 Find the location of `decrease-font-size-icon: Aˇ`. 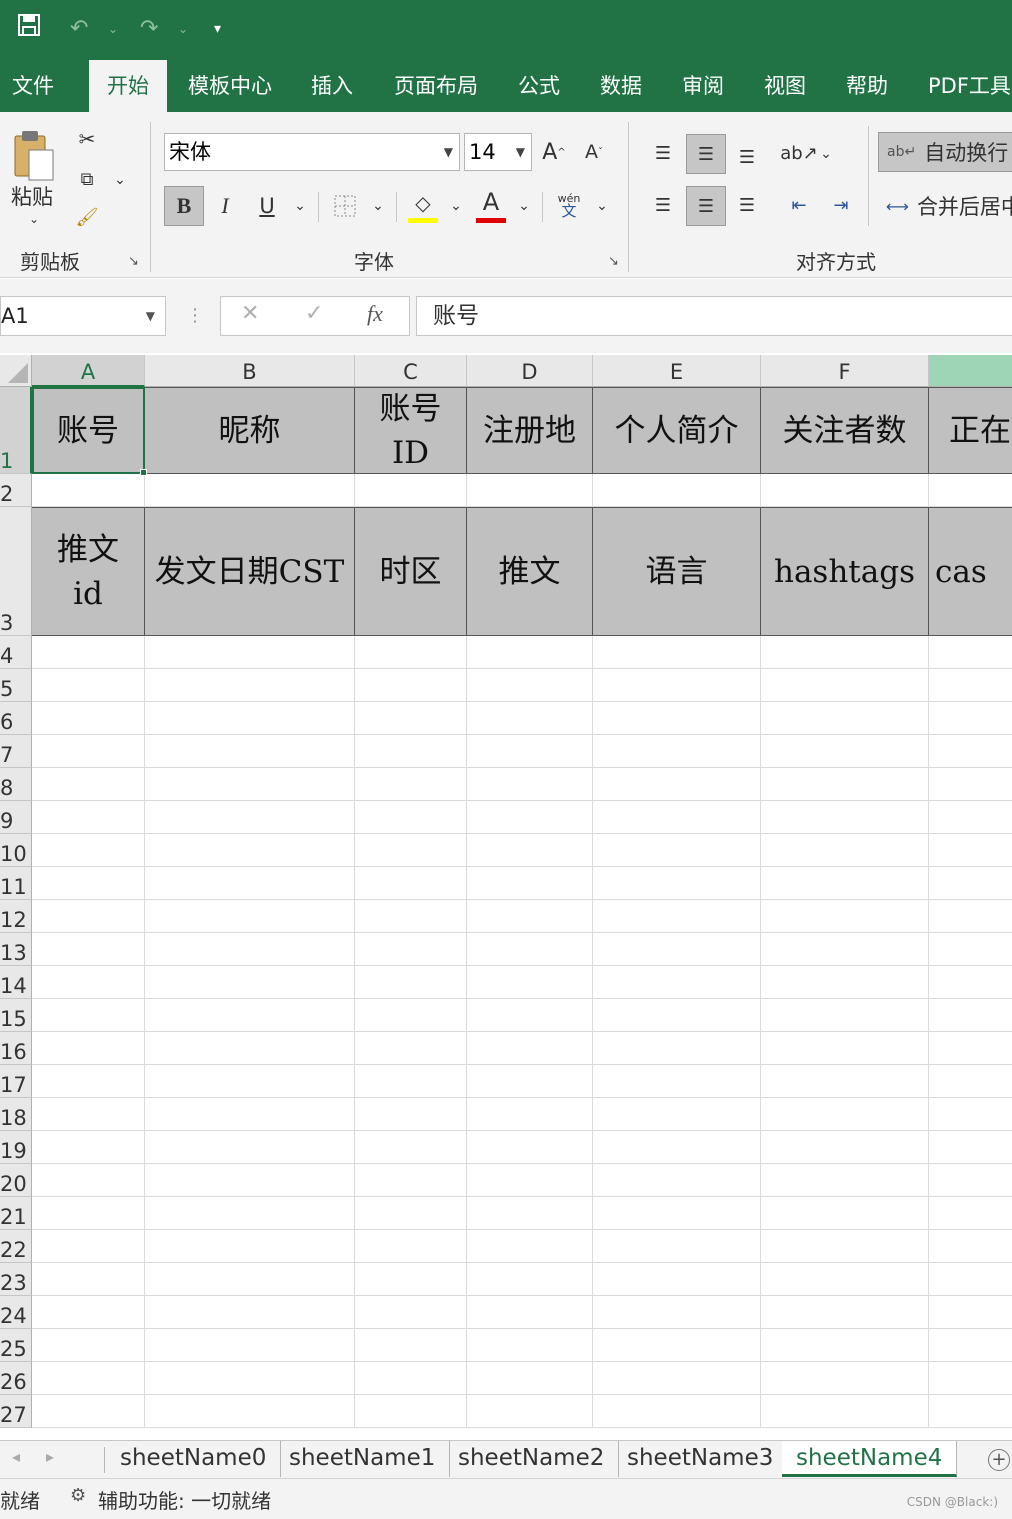

decrease-font-size-icon: Aˇ is located at coordinates (594, 152).